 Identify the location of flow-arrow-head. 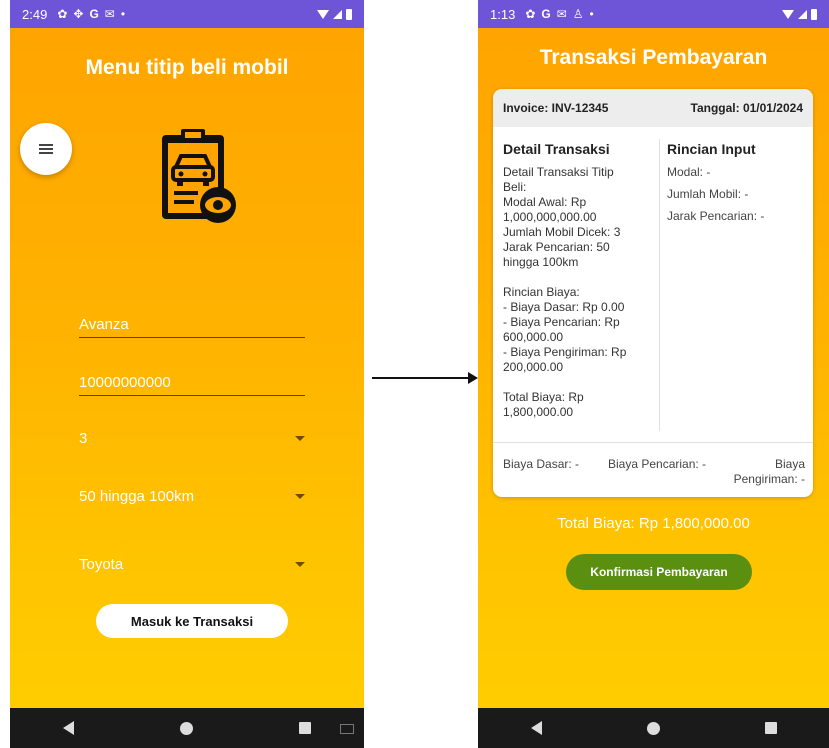
(473, 378).